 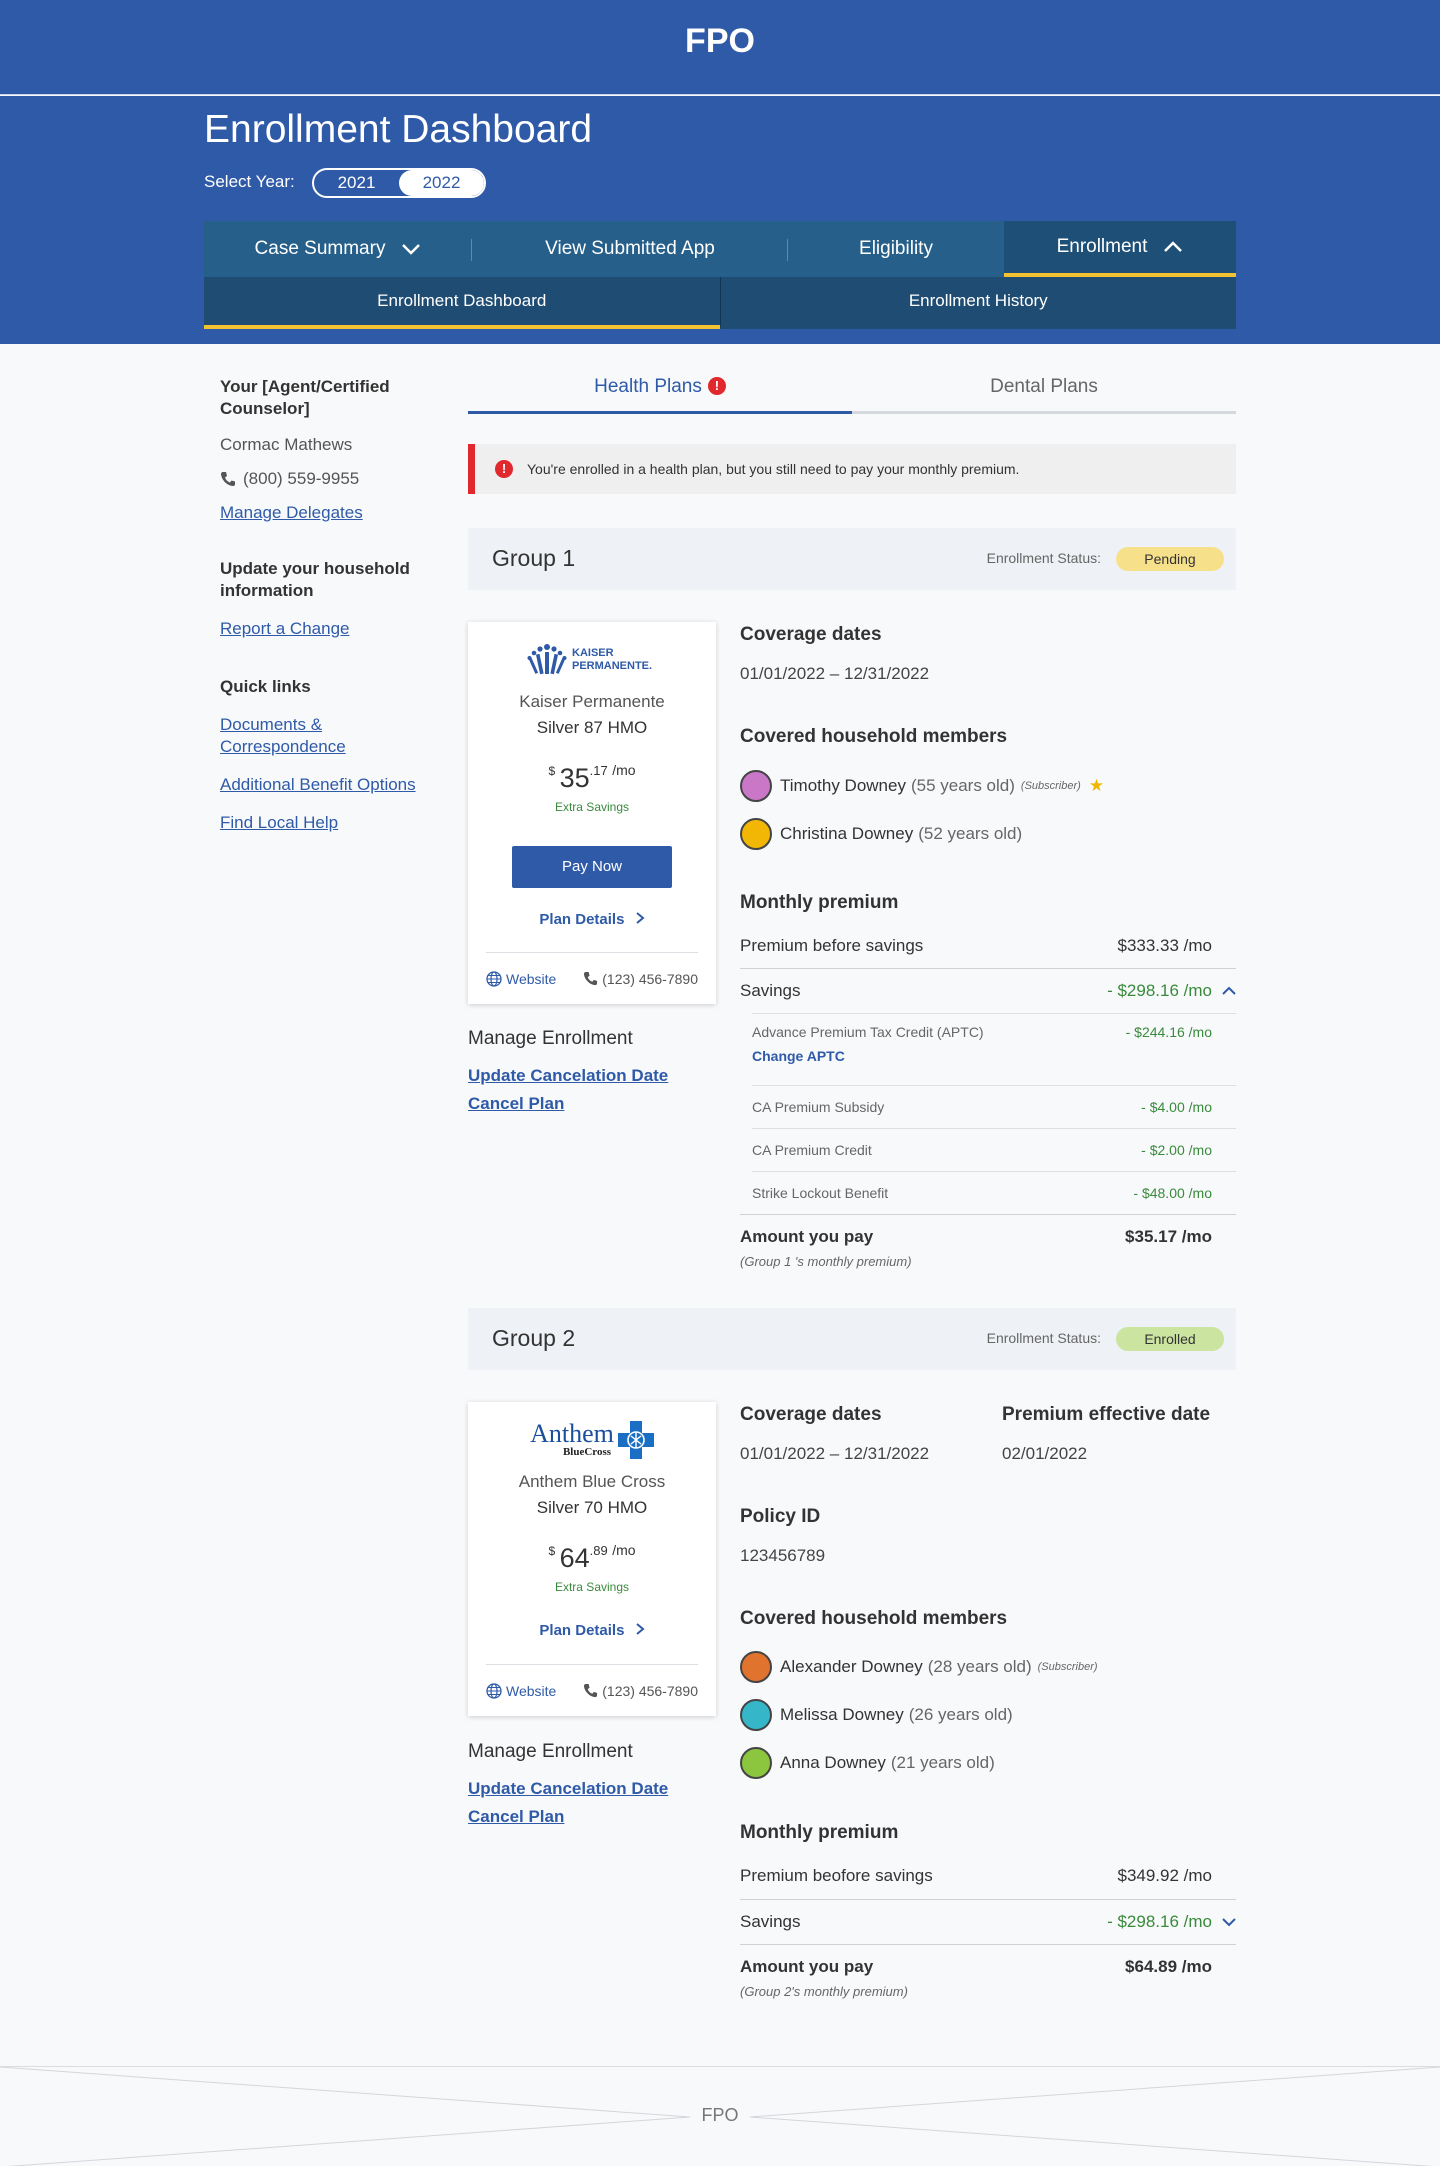 What do you see at coordinates (330, 736) in the screenshot?
I see `documents-link: Documents & Correspondence` at bounding box center [330, 736].